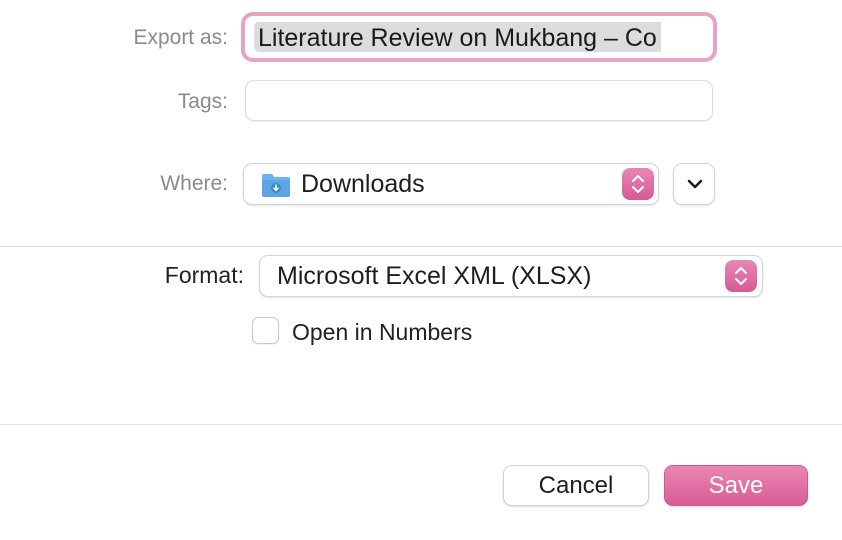 The width and height of the screenshot is (842, 540). I want to click on where-label: Where:, so click(194, 183).